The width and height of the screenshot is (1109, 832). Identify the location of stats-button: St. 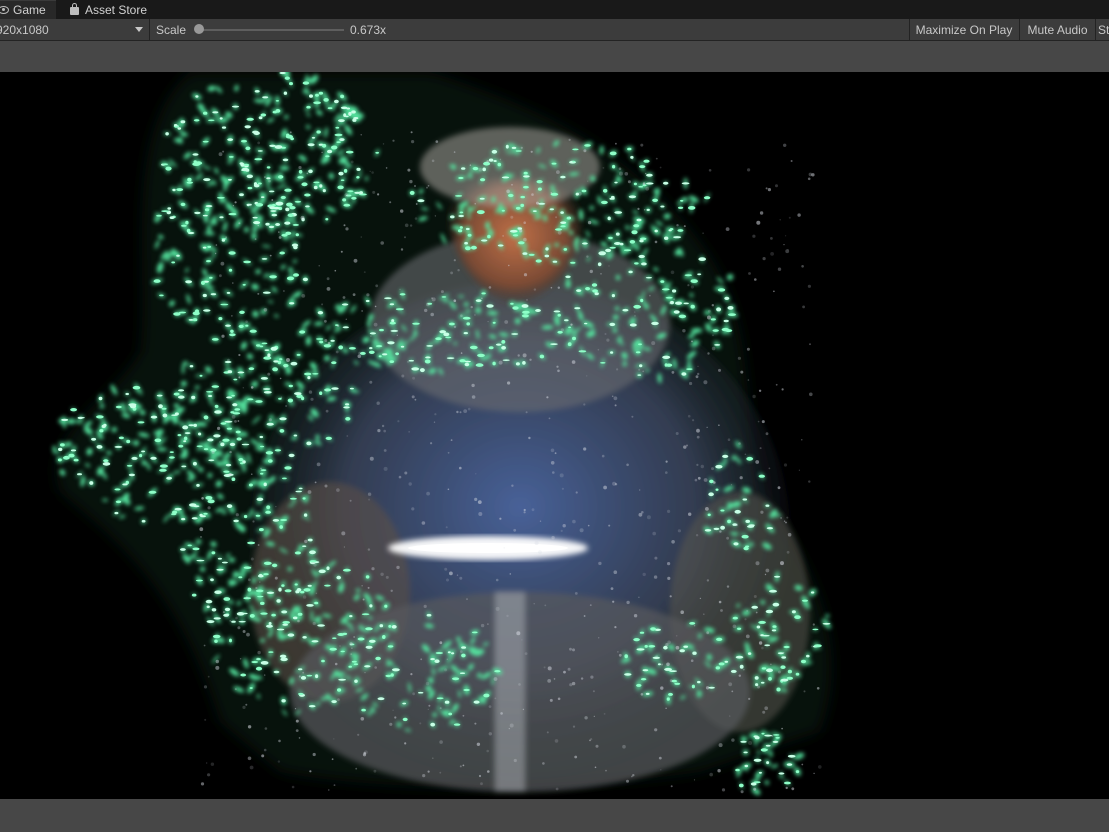
(1102, 29).